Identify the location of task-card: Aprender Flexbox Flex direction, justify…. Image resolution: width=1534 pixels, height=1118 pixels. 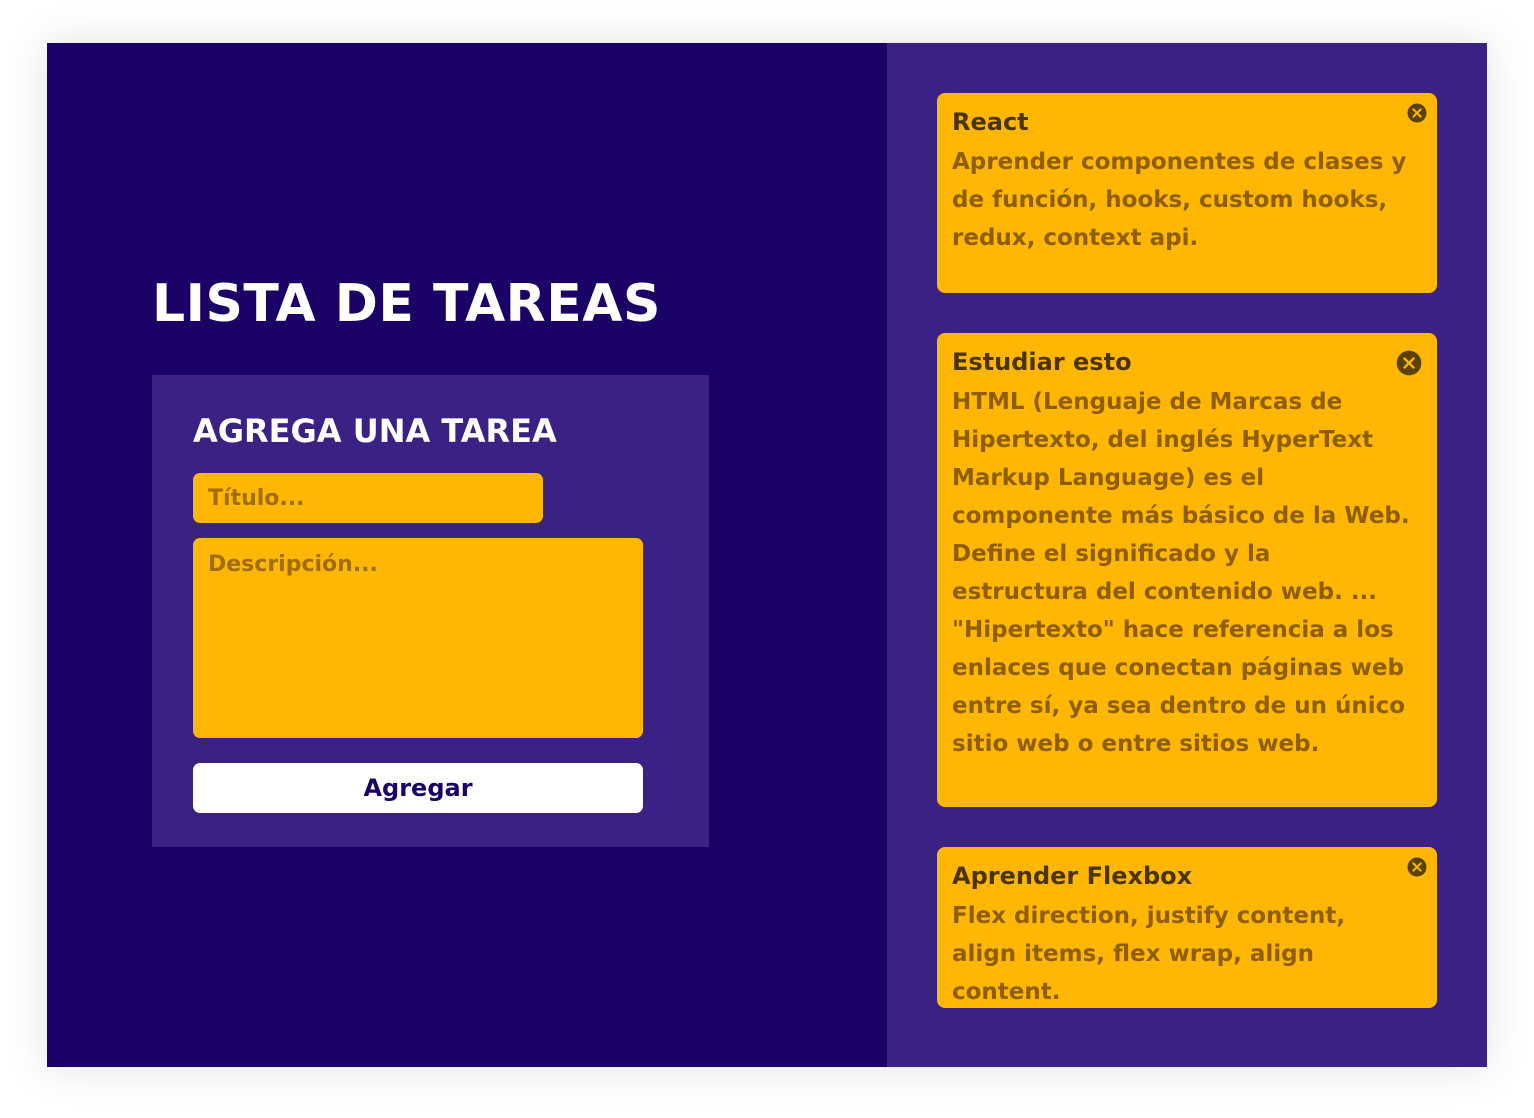
(1187, 927).